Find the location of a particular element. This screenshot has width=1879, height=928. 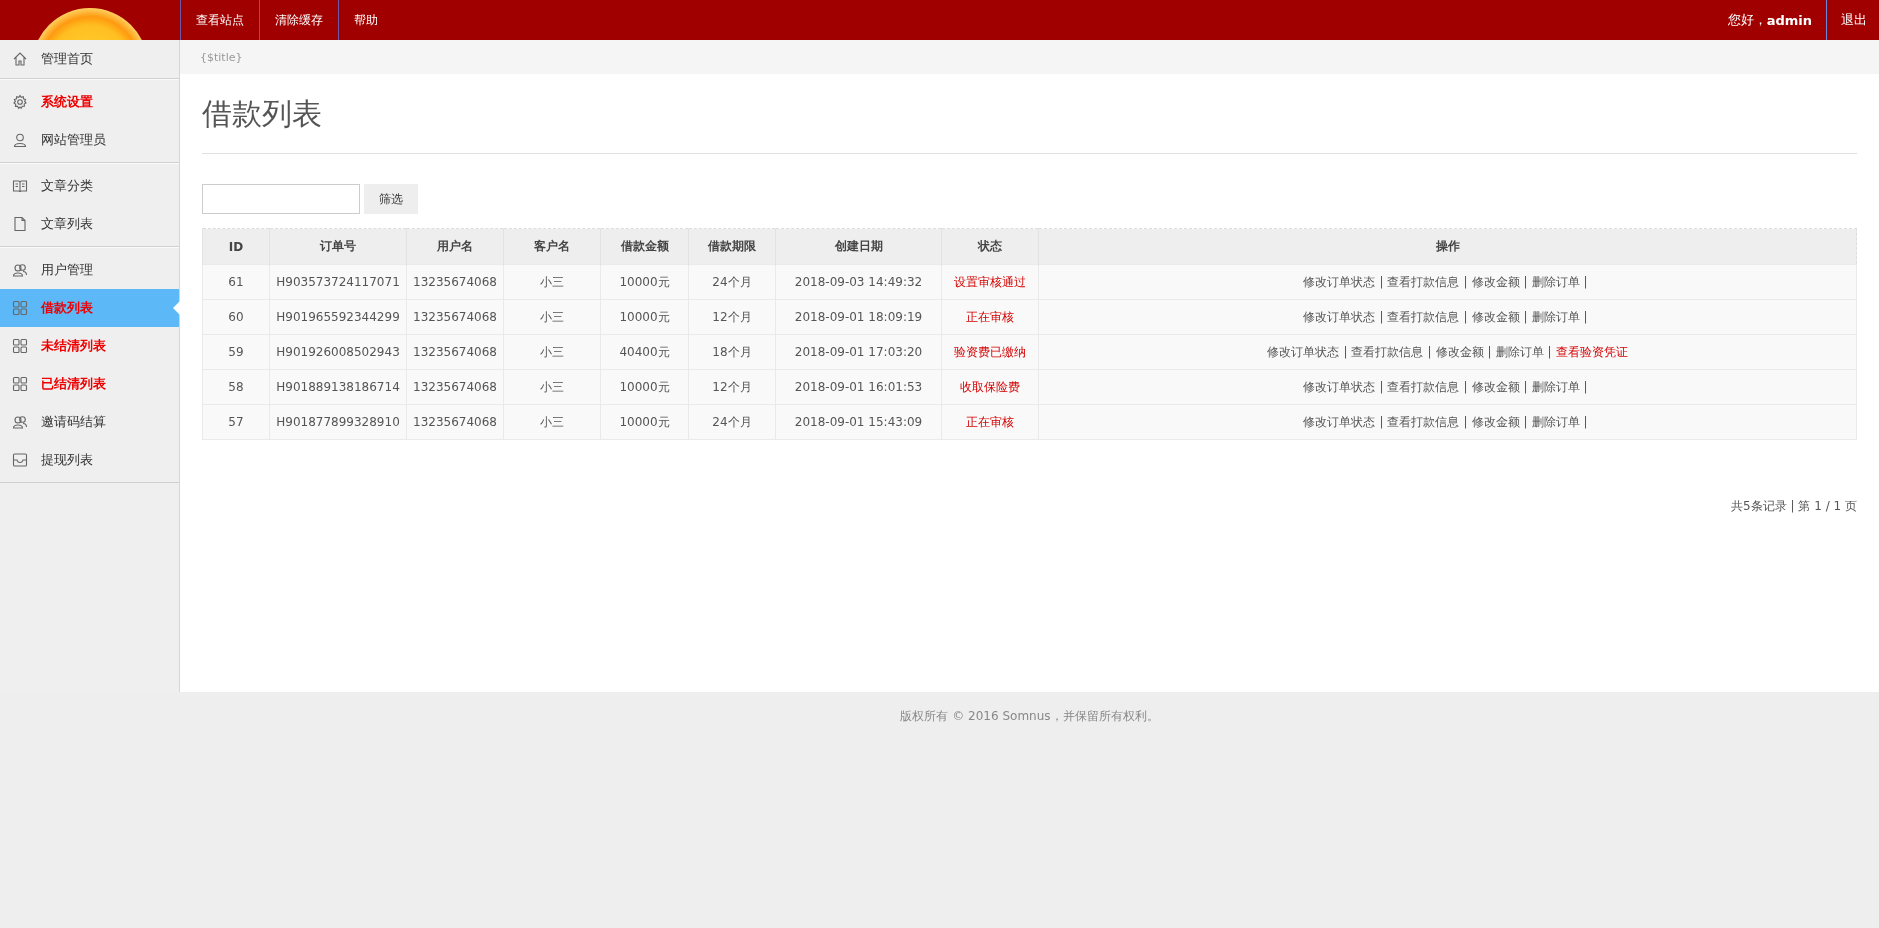

sidebar-item: 系统设置 is located at coordinates (89, 102).